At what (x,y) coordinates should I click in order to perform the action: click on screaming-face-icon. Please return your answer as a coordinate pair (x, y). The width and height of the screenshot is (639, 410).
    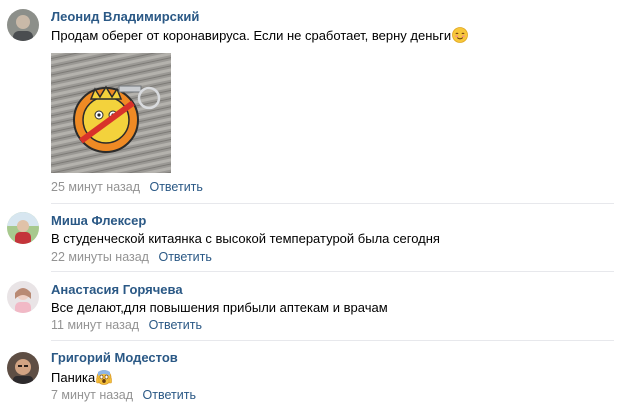
    Looking at the image, I should click on (104, 377).